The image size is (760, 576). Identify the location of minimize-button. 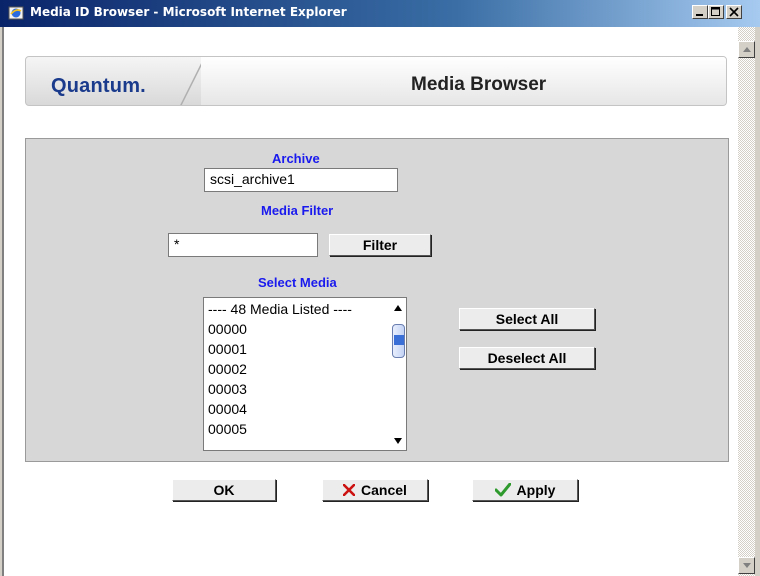
(700, 12).